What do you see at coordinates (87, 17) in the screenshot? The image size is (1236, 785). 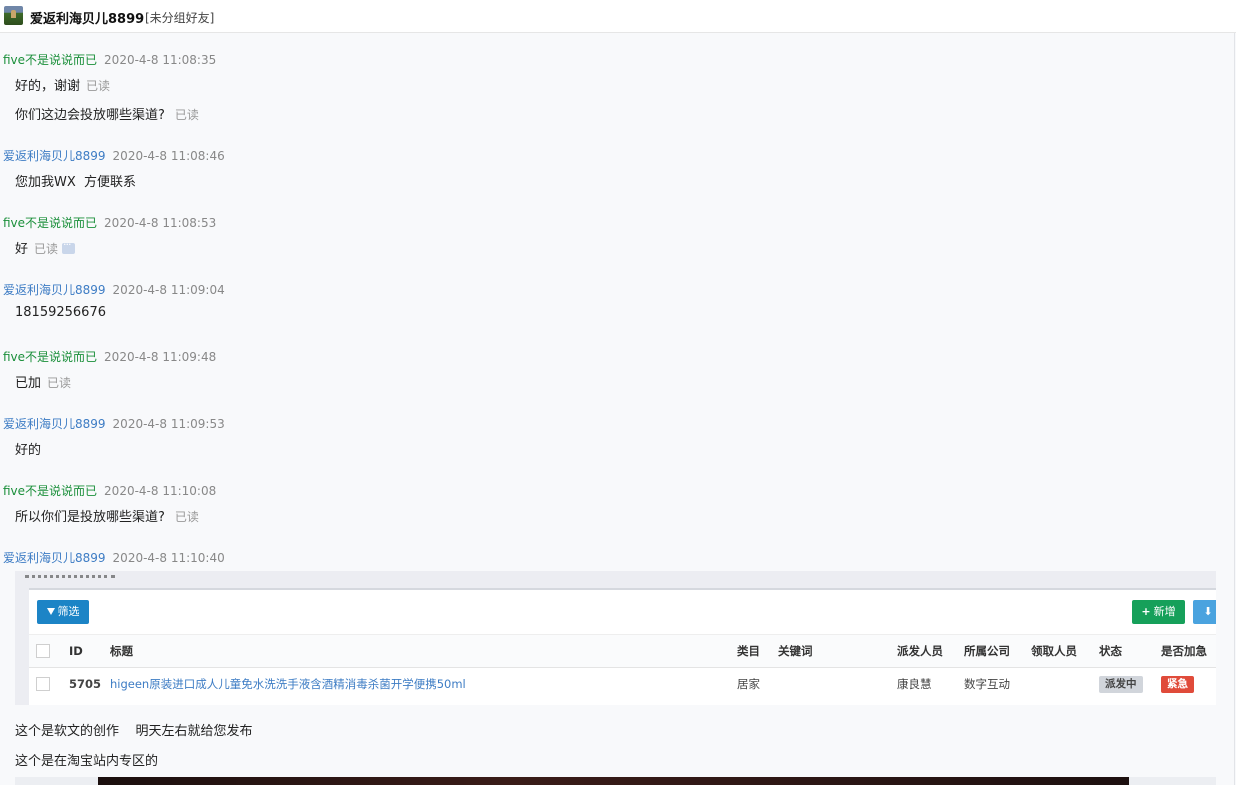 I see `contact-name: 爱返利海贝儿8899` at bounding box center [87, 17].